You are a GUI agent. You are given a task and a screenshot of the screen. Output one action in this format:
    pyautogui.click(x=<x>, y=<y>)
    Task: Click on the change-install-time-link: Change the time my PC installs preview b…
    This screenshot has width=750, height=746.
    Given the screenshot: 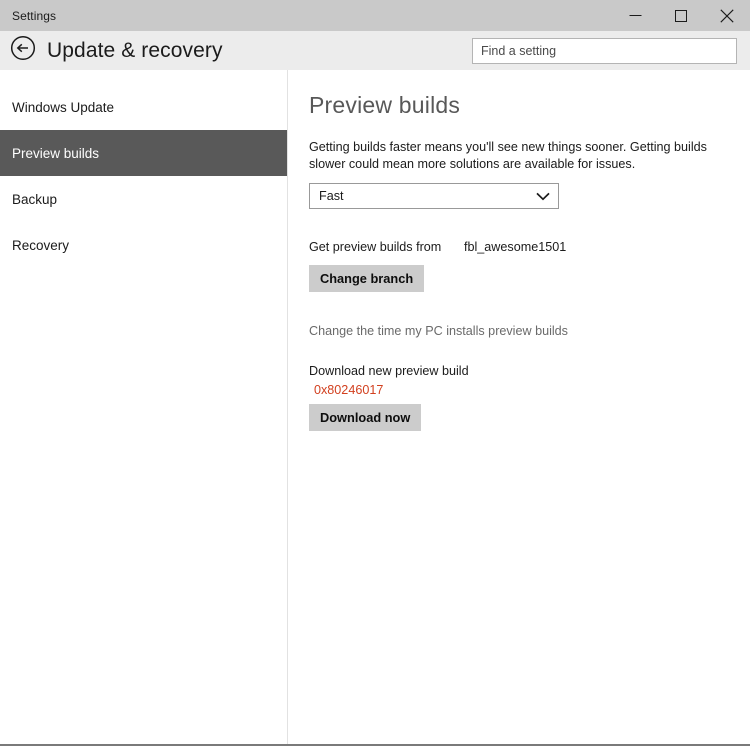 What is the action you would take?
    pyautogui.click(x=529, y=331)
    